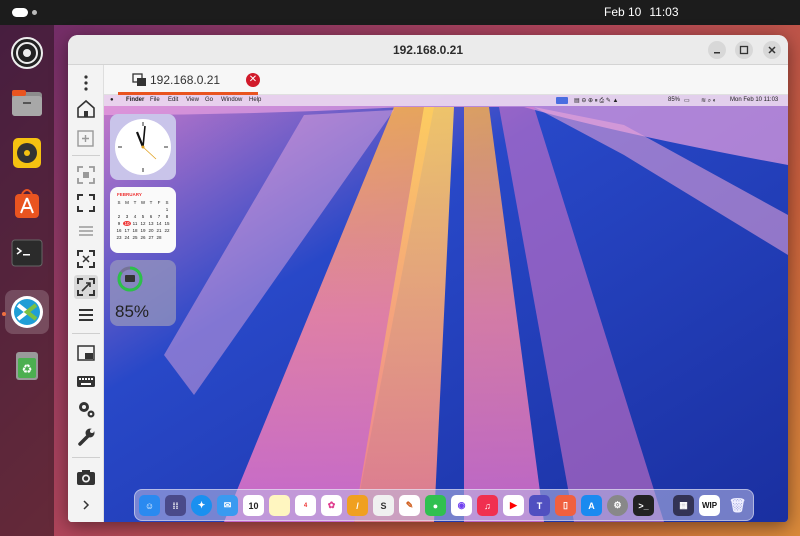 This screenshot has height=536, width=800. Describe the element at coordinates (185, 80) in the screenshot. I see `tab-label: 192.168.0.21` at that location.